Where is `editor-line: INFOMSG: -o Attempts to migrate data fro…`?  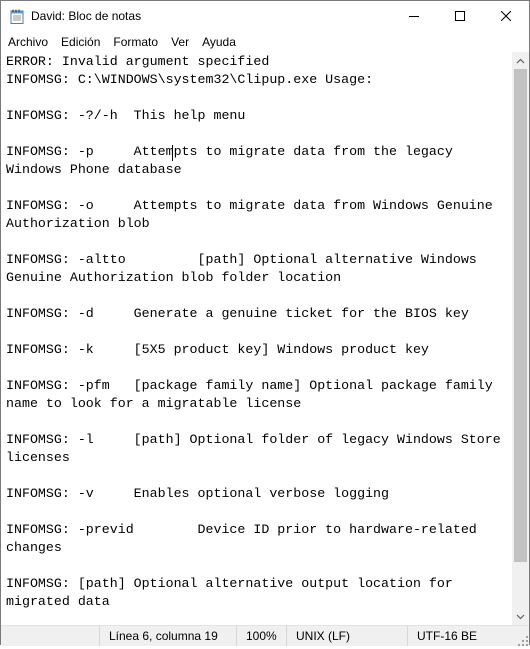 editor-line: INFOMSG: -o Attempts to migrate data fro… is located at coordinates (249, 205).